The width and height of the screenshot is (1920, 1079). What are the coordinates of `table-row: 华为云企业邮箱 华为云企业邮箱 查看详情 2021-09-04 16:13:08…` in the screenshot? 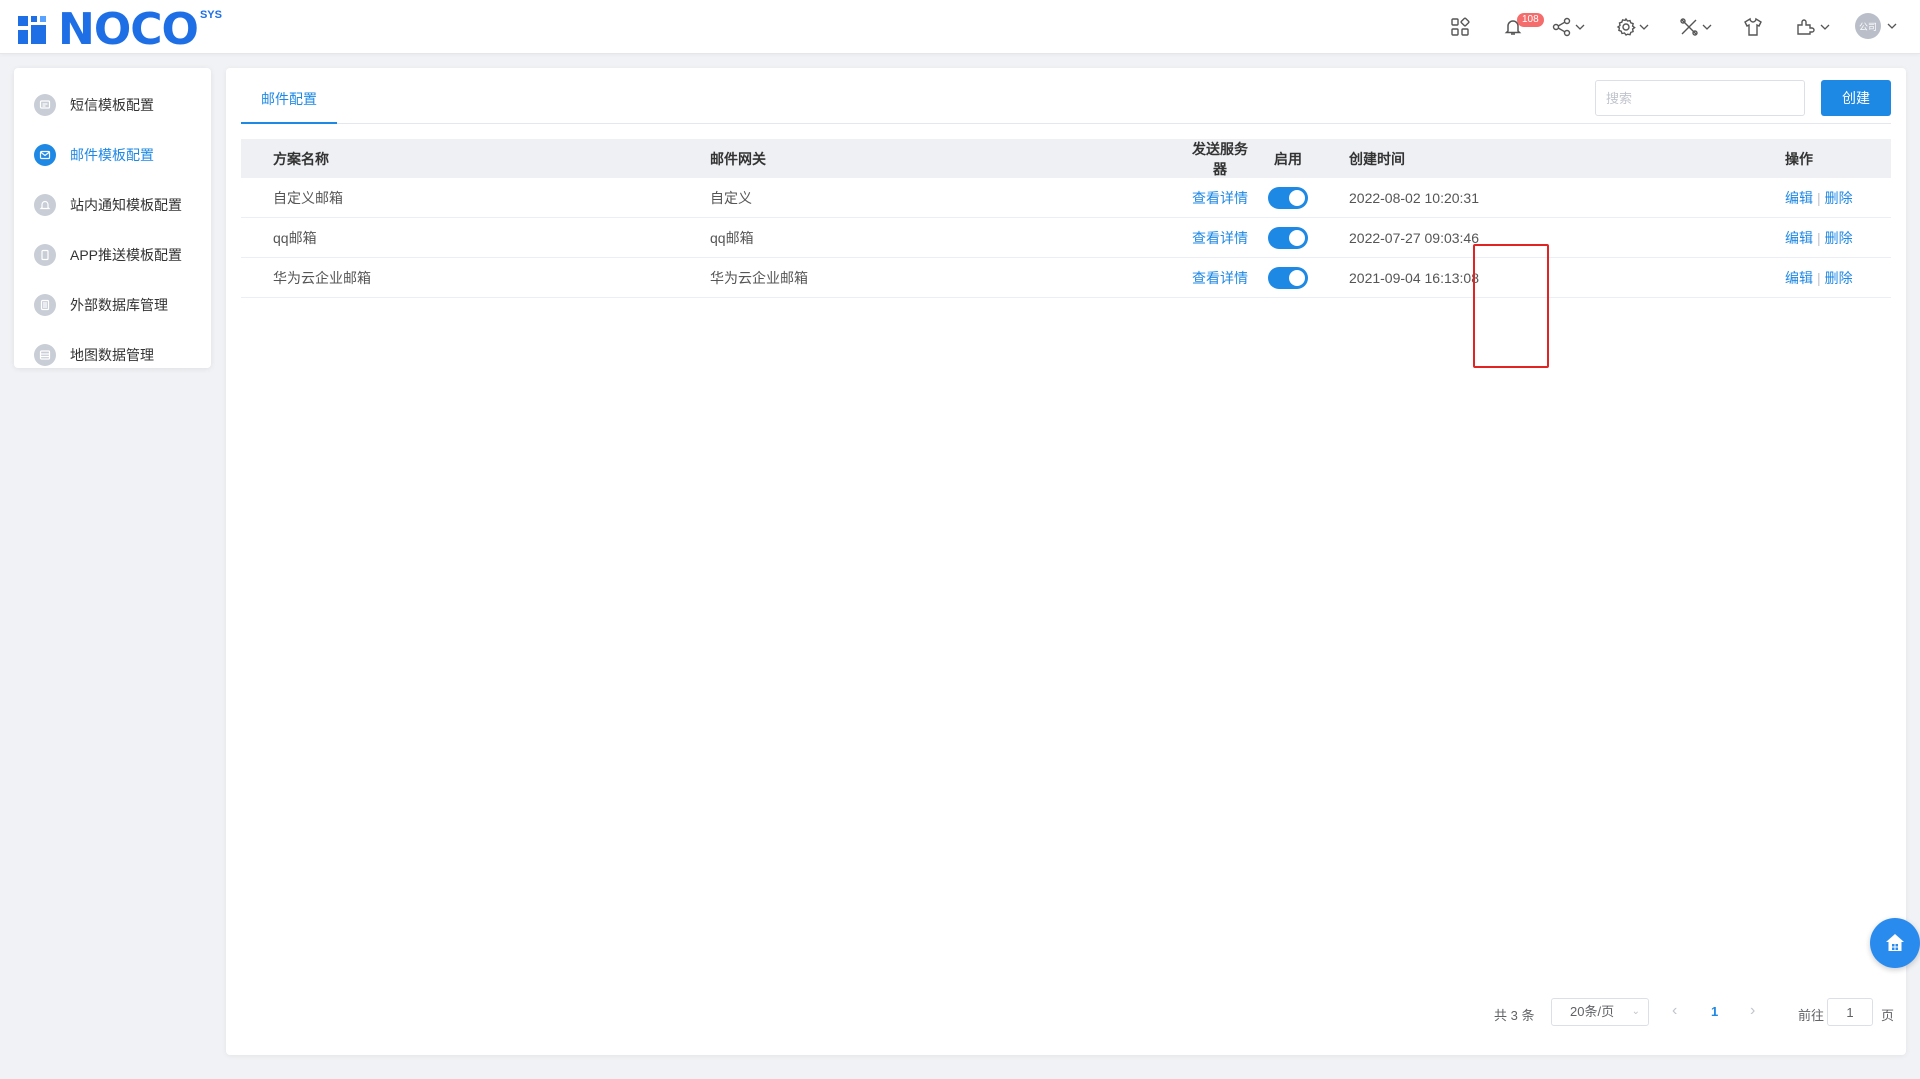 It's located at (1066, 278).